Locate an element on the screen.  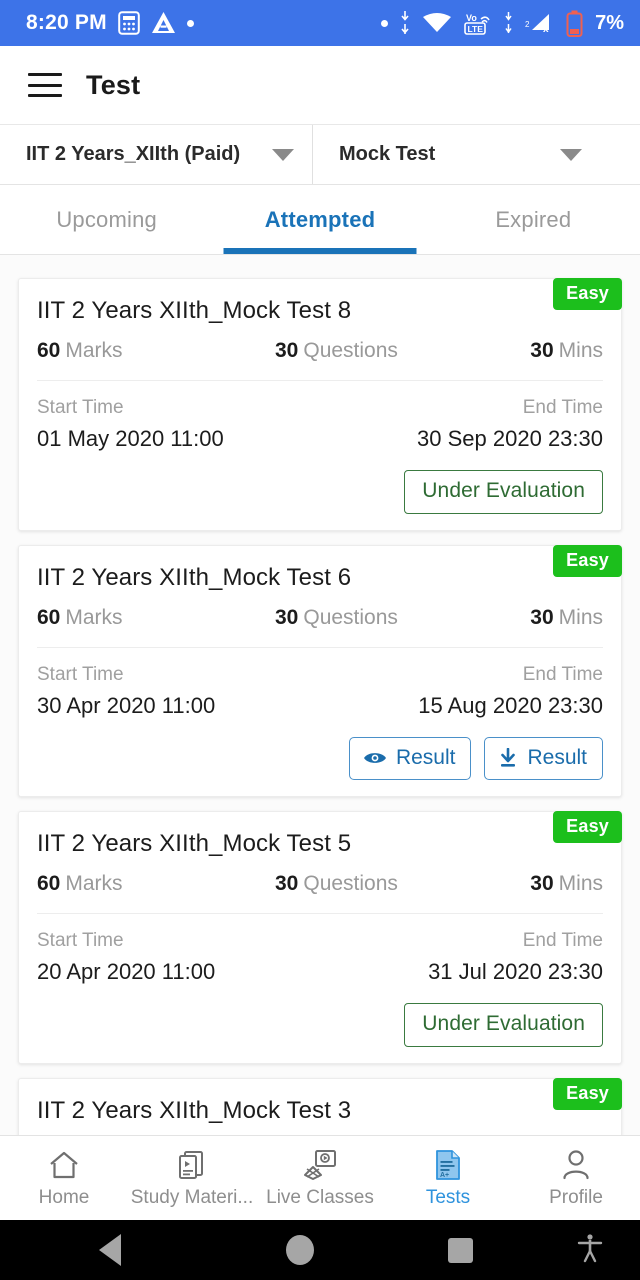
test-type-dropdown-label: Mock Test is located at coordinates (387, 154).